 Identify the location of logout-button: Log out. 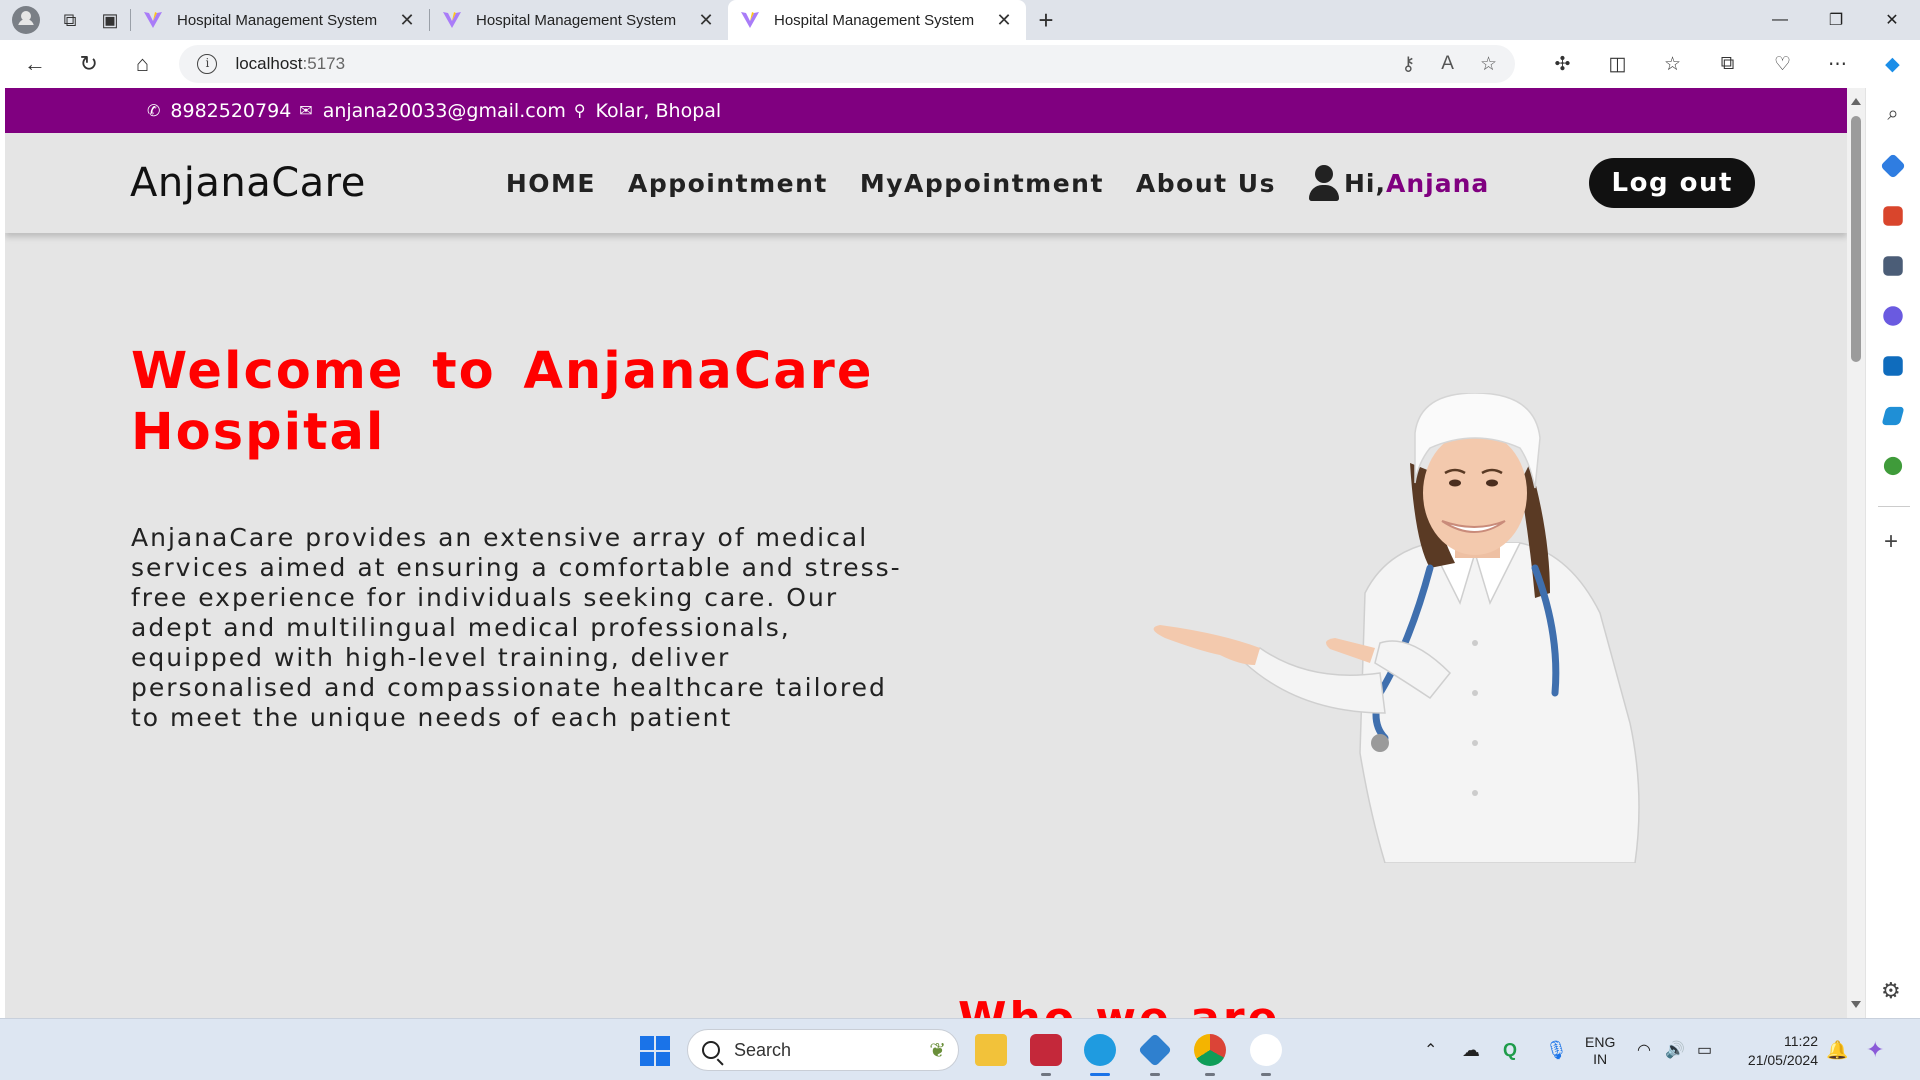
(1672, 183).